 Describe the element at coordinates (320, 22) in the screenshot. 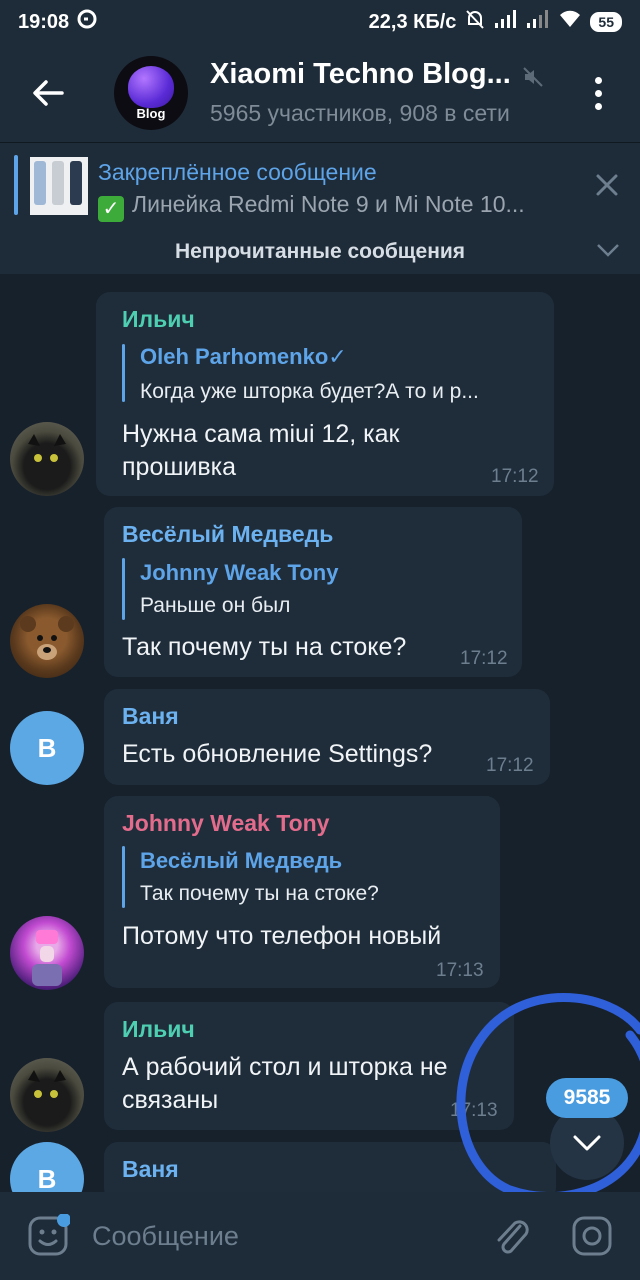

I see `status-bar: 19:08 22,3 КБ/с 55` at that location.